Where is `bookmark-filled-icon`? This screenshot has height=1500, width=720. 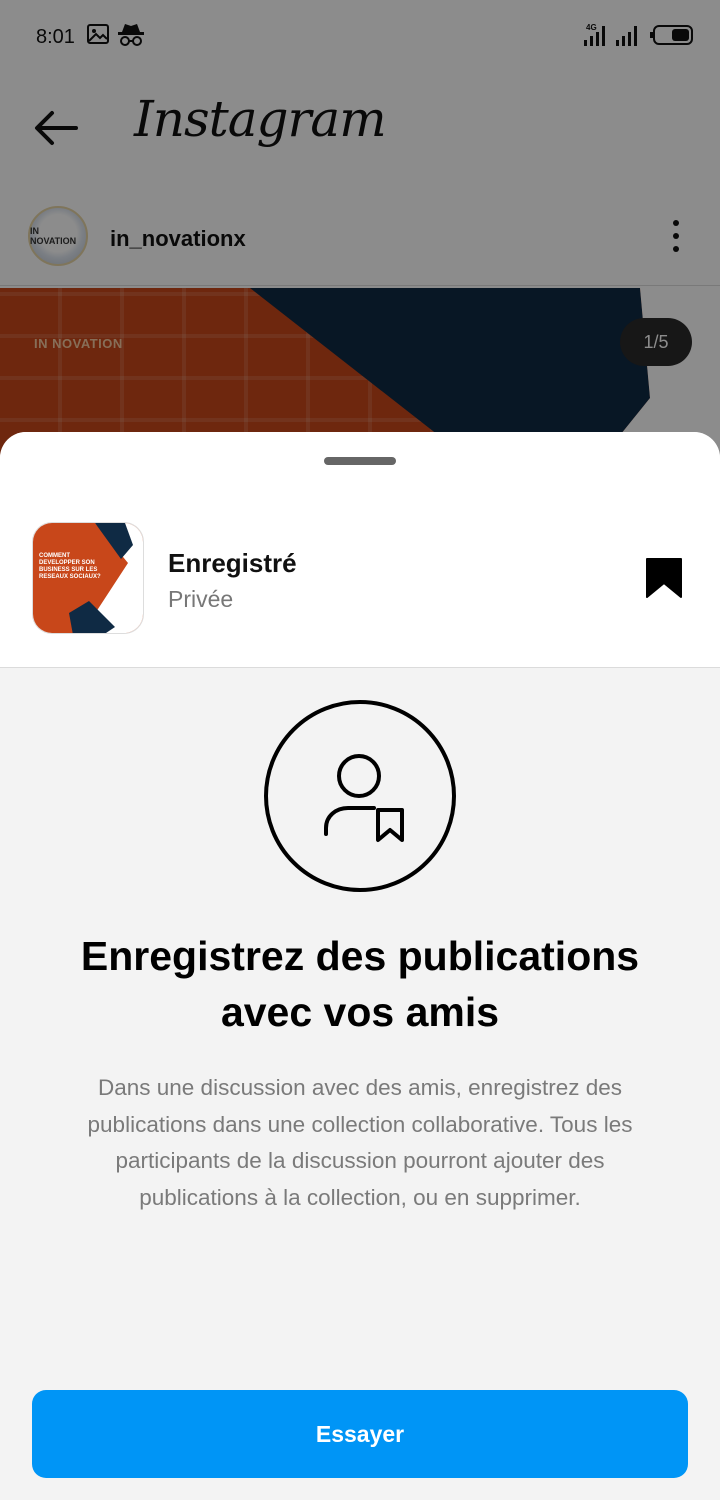
bookmark-filled-icon is located at coordinates (664, 578).